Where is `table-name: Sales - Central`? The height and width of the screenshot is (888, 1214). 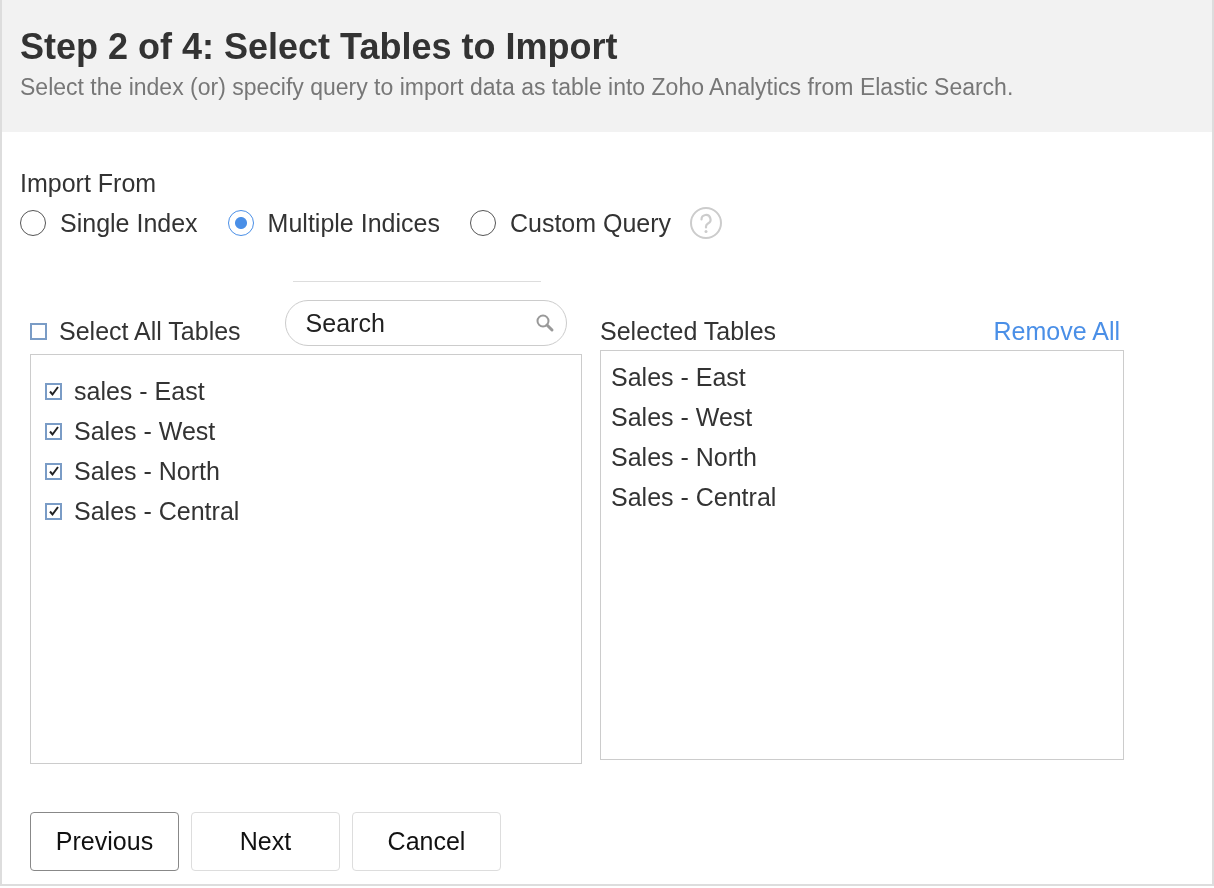
table-name: Sales - Central is located at coordinates (157, 511).